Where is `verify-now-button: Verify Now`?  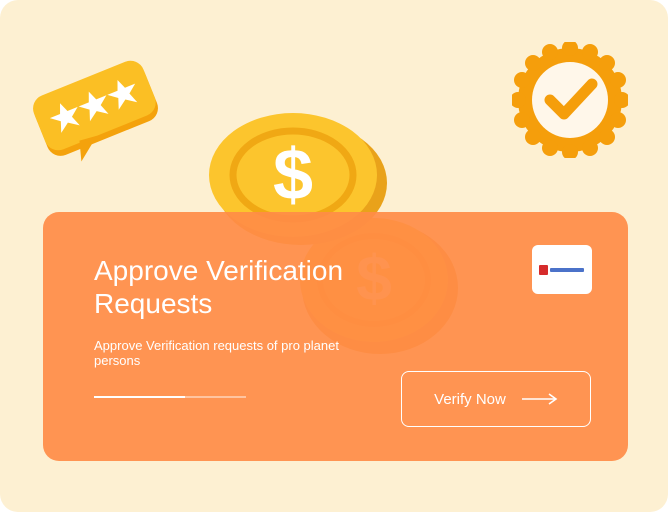 verify-now-button: Verify Now is located at coordinates (496, 399).